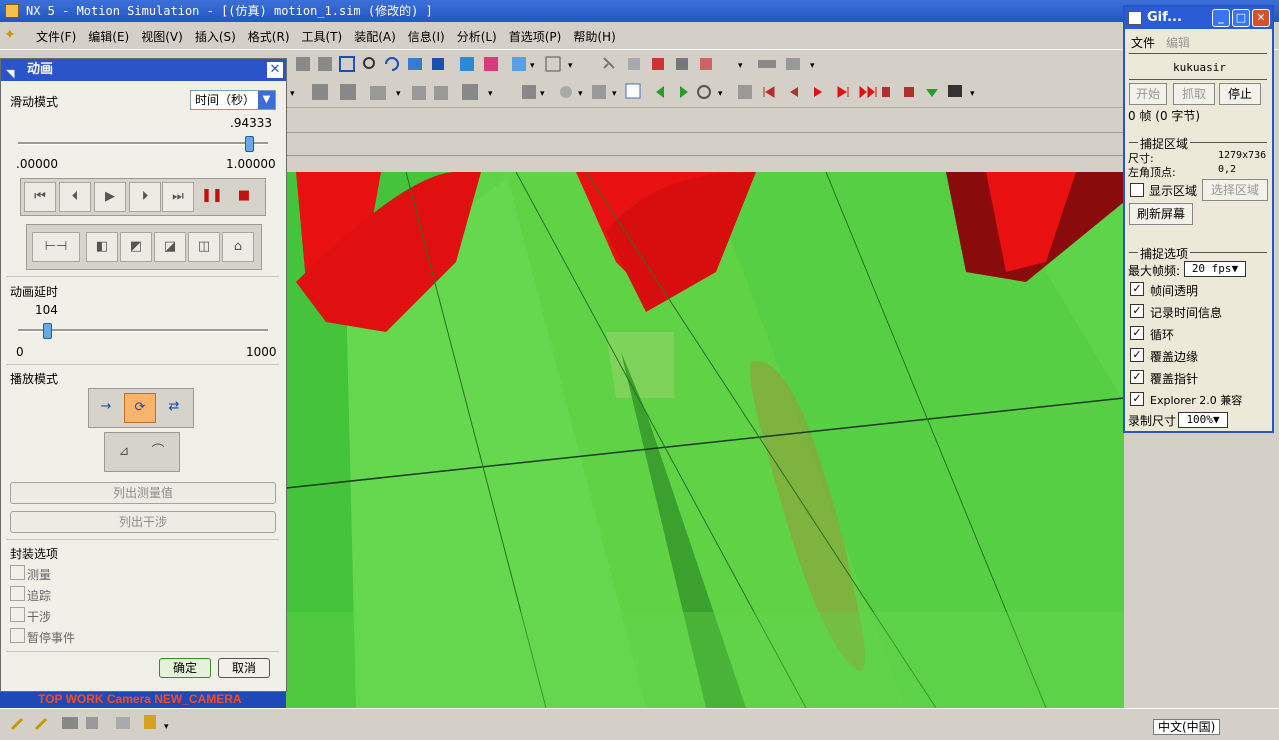 This screenshot has width=1279, height=740. I want to click on record-size-value: 100%, so click(1199, 419).